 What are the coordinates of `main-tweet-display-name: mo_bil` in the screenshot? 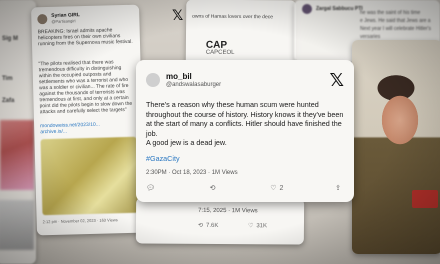 It's located at (193, 76).